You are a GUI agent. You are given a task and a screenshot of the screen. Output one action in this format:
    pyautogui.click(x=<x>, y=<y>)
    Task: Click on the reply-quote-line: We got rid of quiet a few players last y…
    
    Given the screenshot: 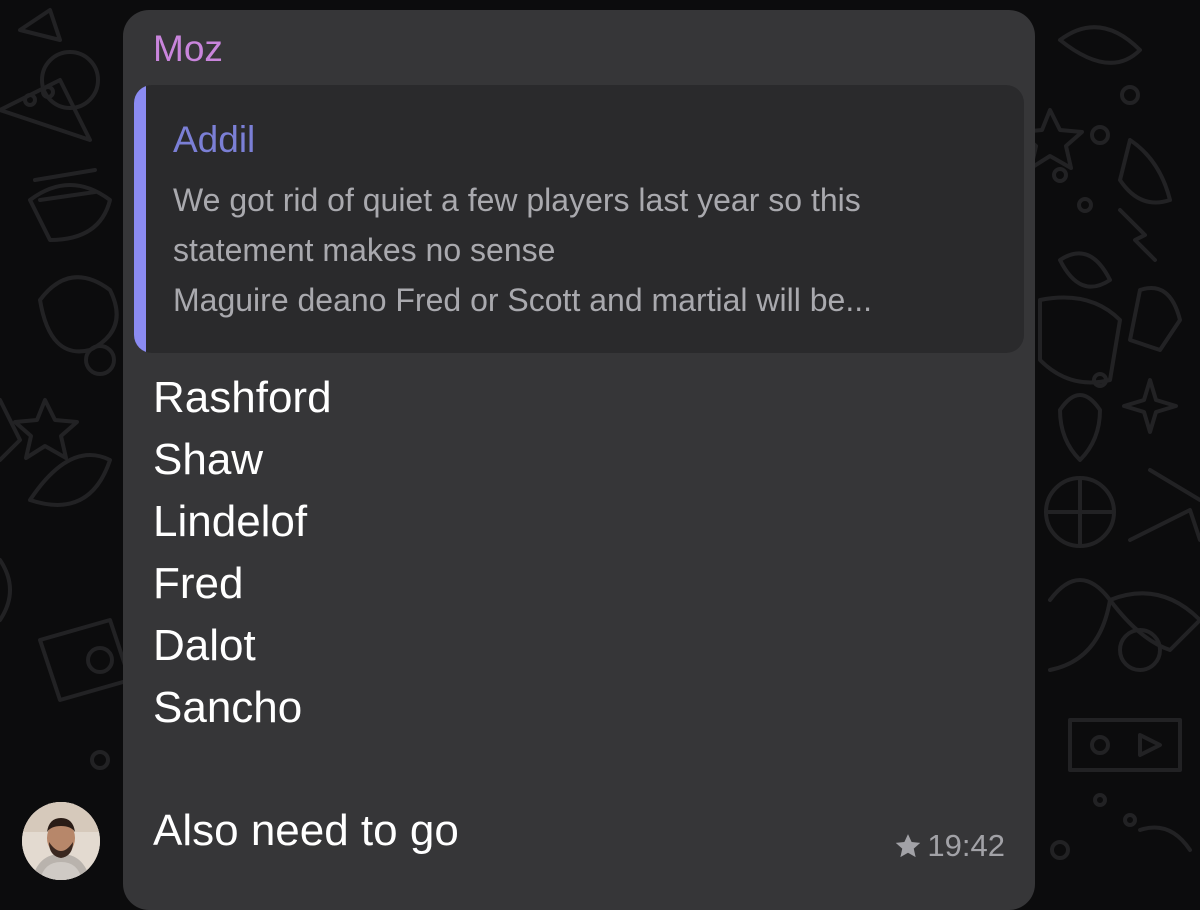 What is the action you would take?
    pyautogui.click(x=517, y=200)
    